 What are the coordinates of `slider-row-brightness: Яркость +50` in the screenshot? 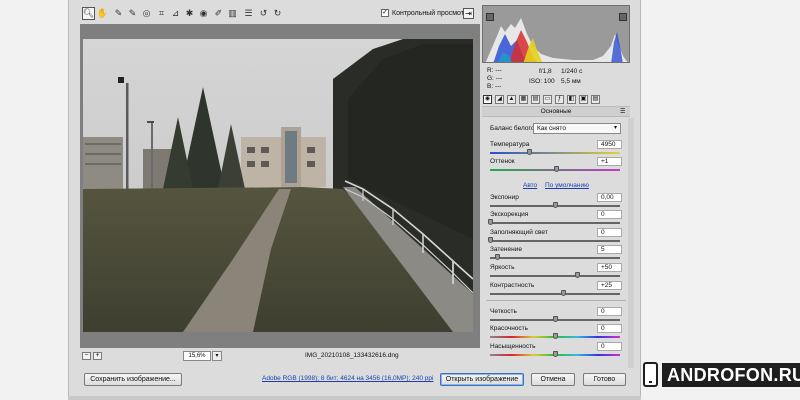 It's located at (556, 270).